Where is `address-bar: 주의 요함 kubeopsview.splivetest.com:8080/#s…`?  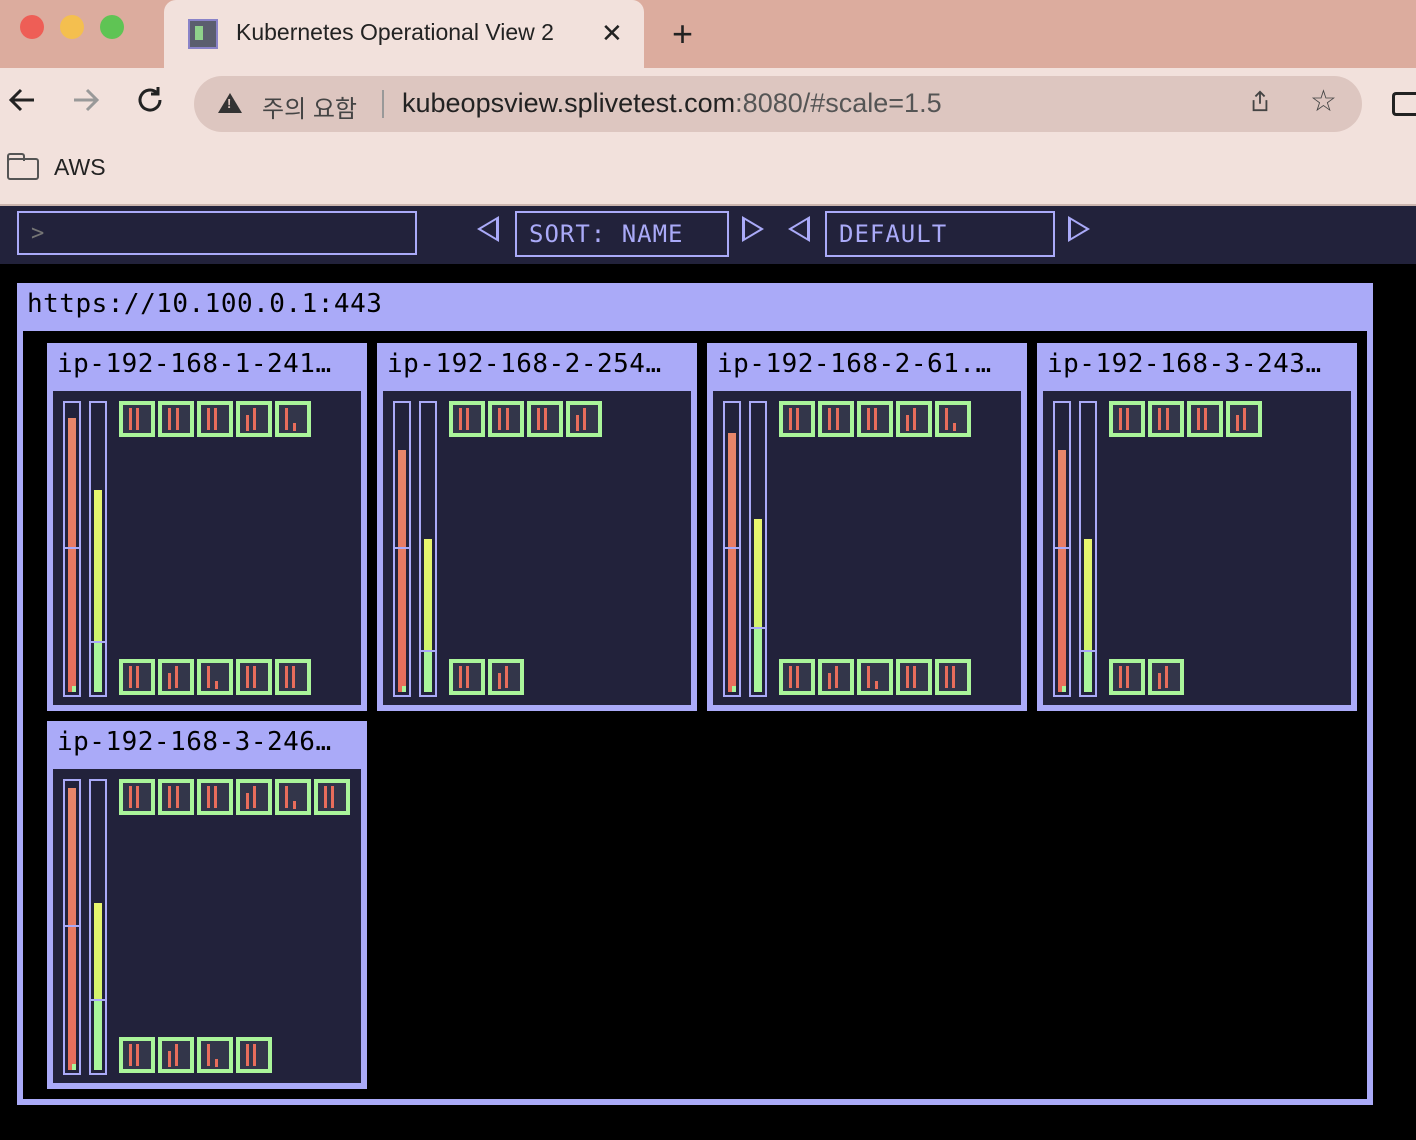 address-bar: 주의 요함 kubeopsview.splivetest.com:8080/#s… is located at coordinates (778, 104).